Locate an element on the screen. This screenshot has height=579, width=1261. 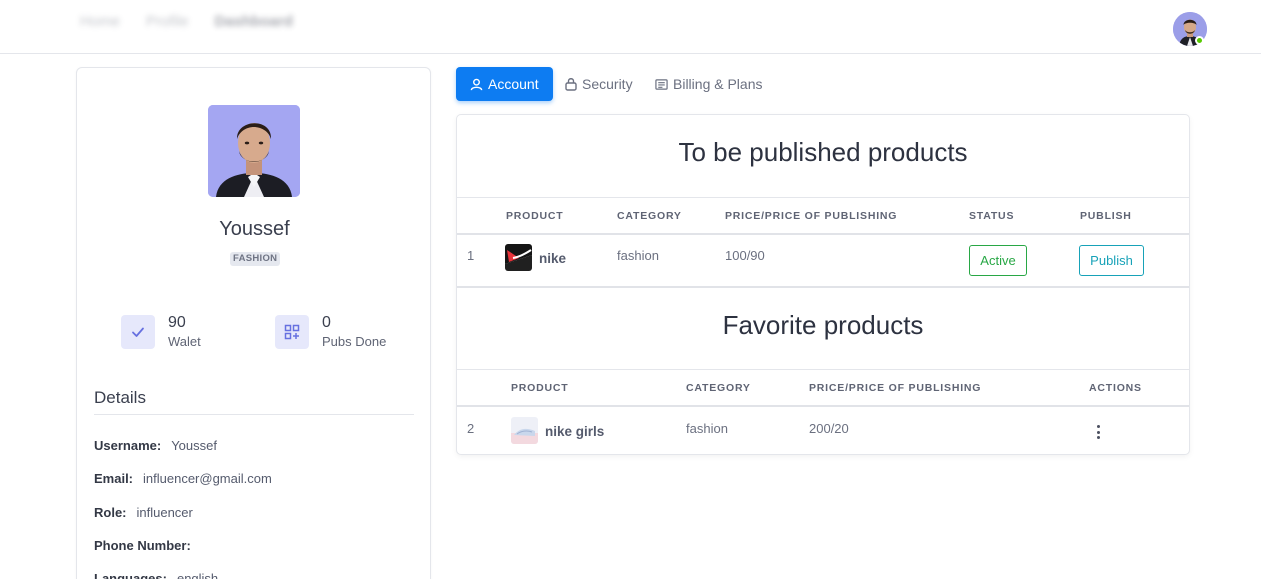
top-navbar: Home Profile Dashboard is located at coordinates (630, 27).